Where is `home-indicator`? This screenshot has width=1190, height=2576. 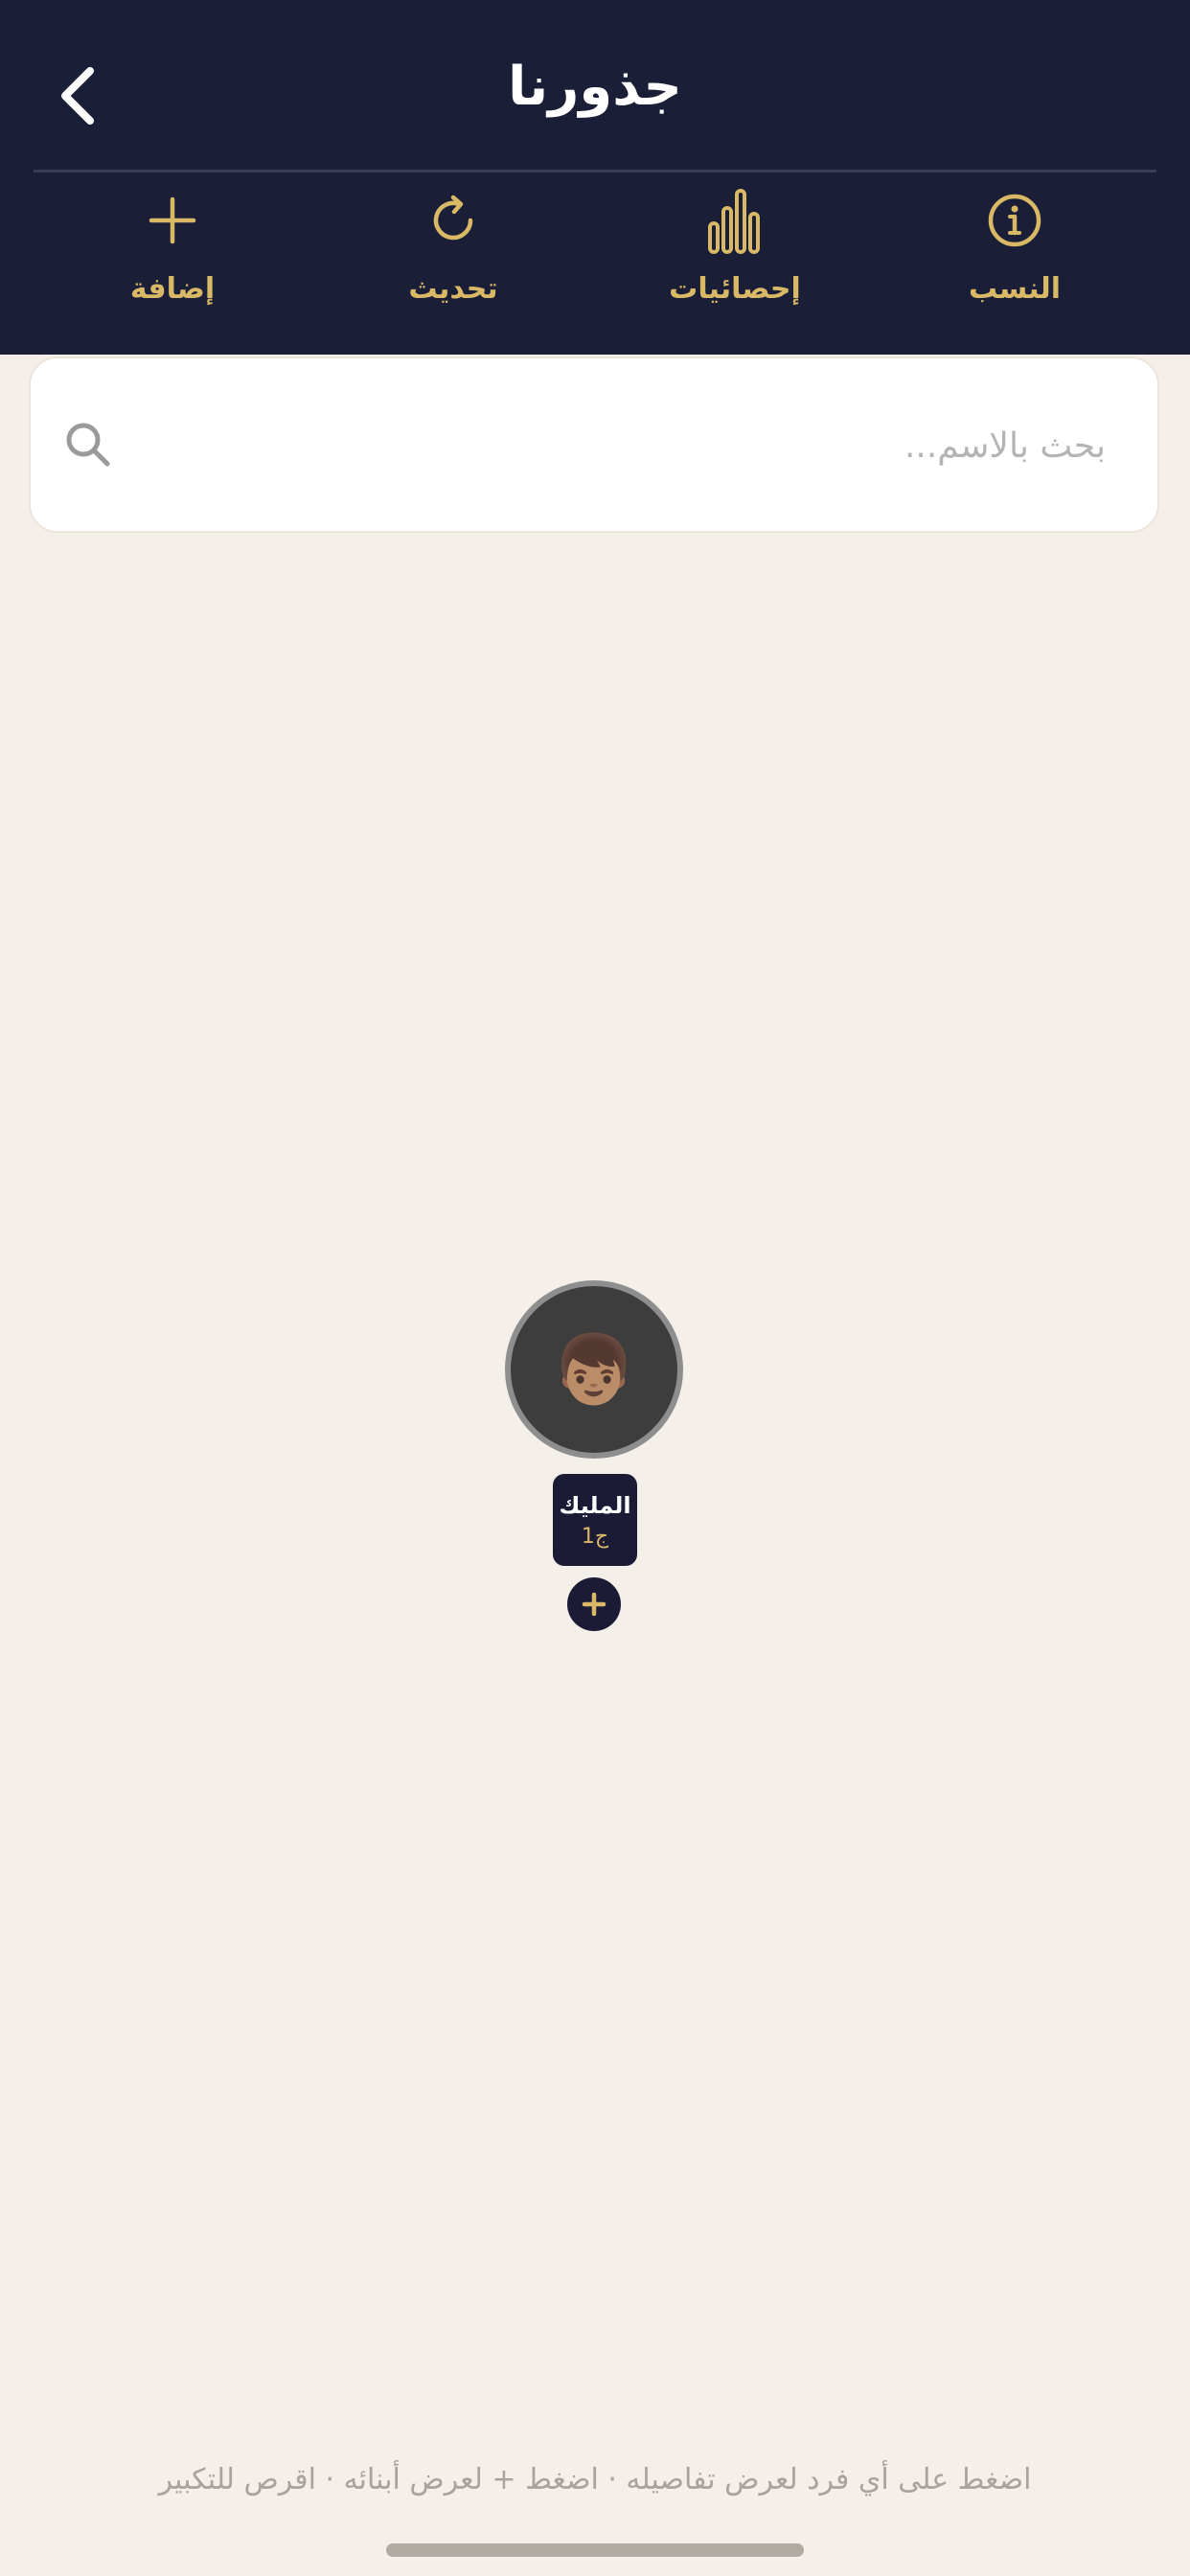
home-indicator is located at coordinates (595, 2550).